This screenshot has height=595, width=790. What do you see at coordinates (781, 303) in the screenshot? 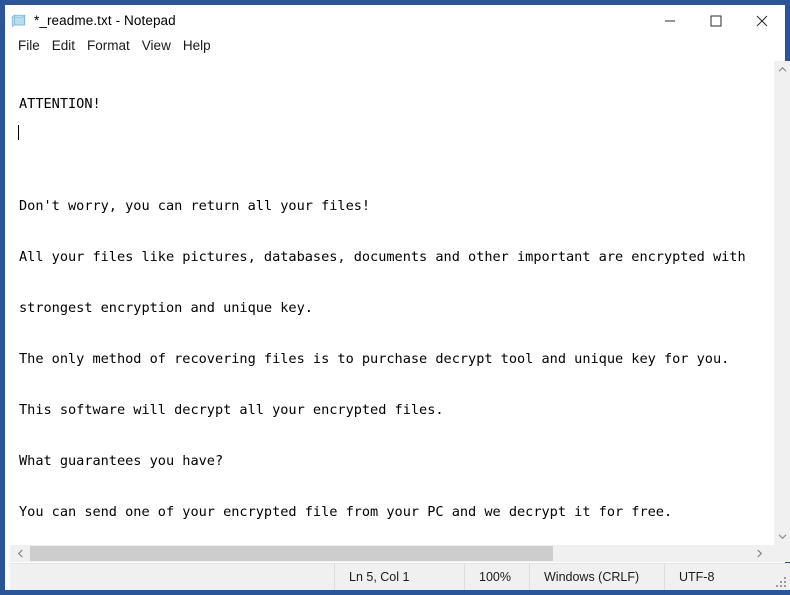
I see `vertical-scrollbar` at bounding box center [781, 303].